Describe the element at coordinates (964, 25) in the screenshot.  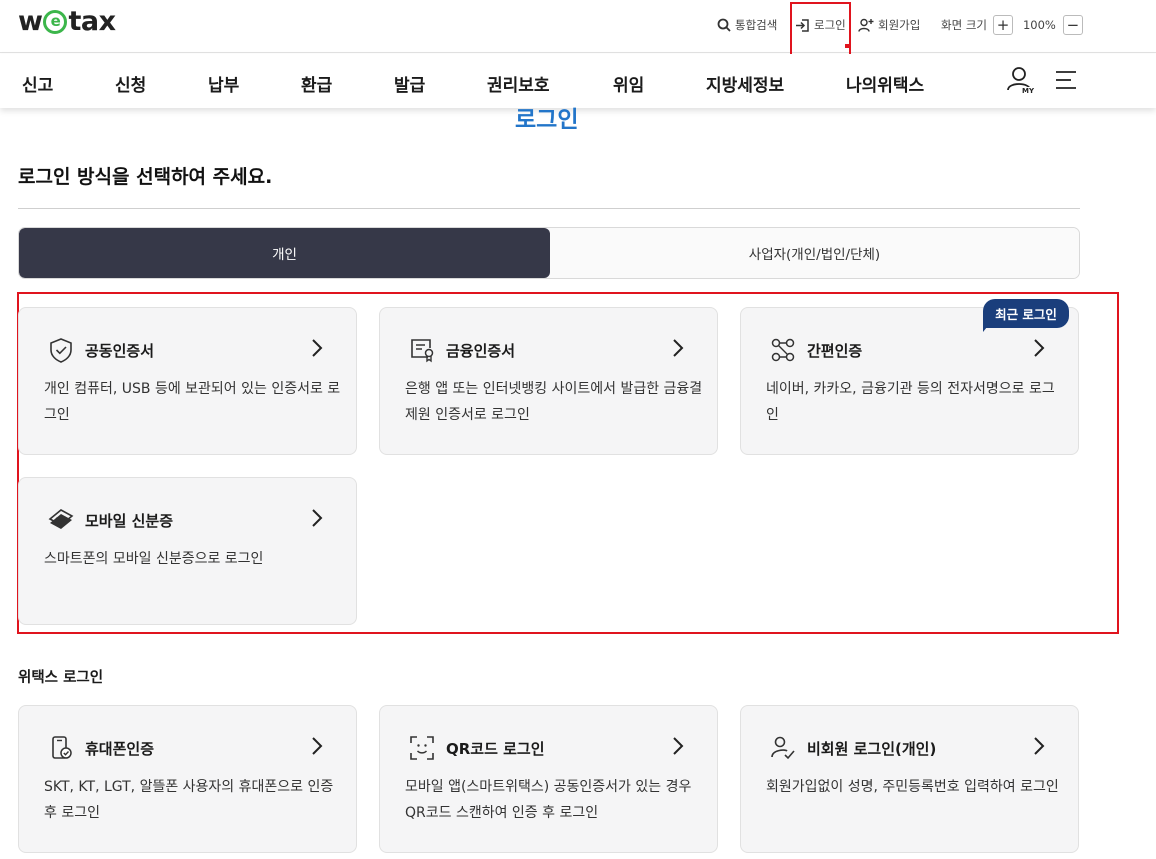
I see `font-size-label: 화면 크기` at that location.